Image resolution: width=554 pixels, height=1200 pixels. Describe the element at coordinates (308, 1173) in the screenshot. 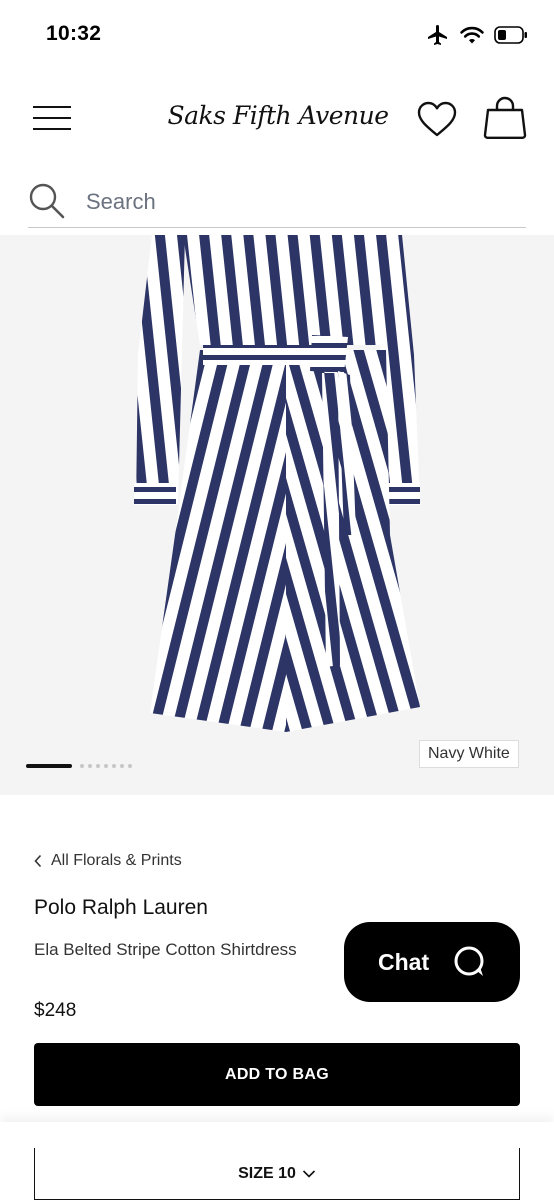

I see `chevron-down-icon` at that location.